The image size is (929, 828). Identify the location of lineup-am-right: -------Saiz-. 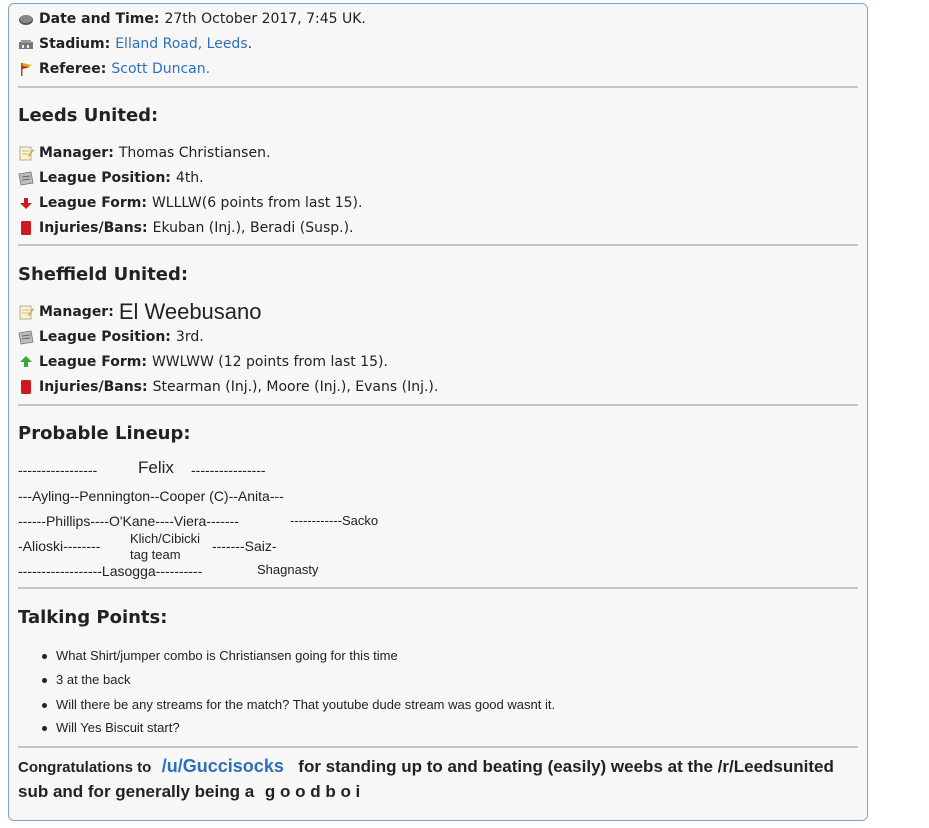
(244, 546).